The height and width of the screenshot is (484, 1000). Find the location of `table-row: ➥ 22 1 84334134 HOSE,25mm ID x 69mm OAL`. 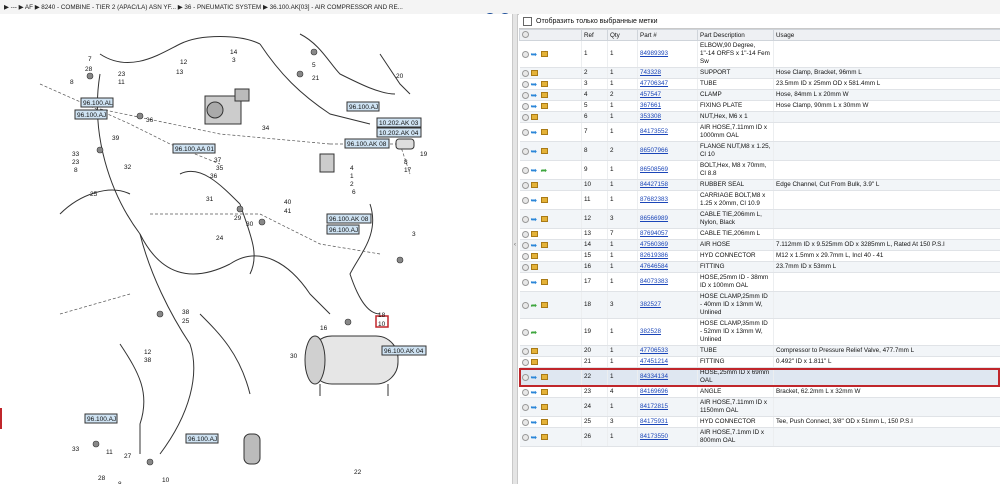

table-row: ➥ 22 1 84334134 HOSE,25mm ID x 69mm OAL is located at coordinates (759, 377).